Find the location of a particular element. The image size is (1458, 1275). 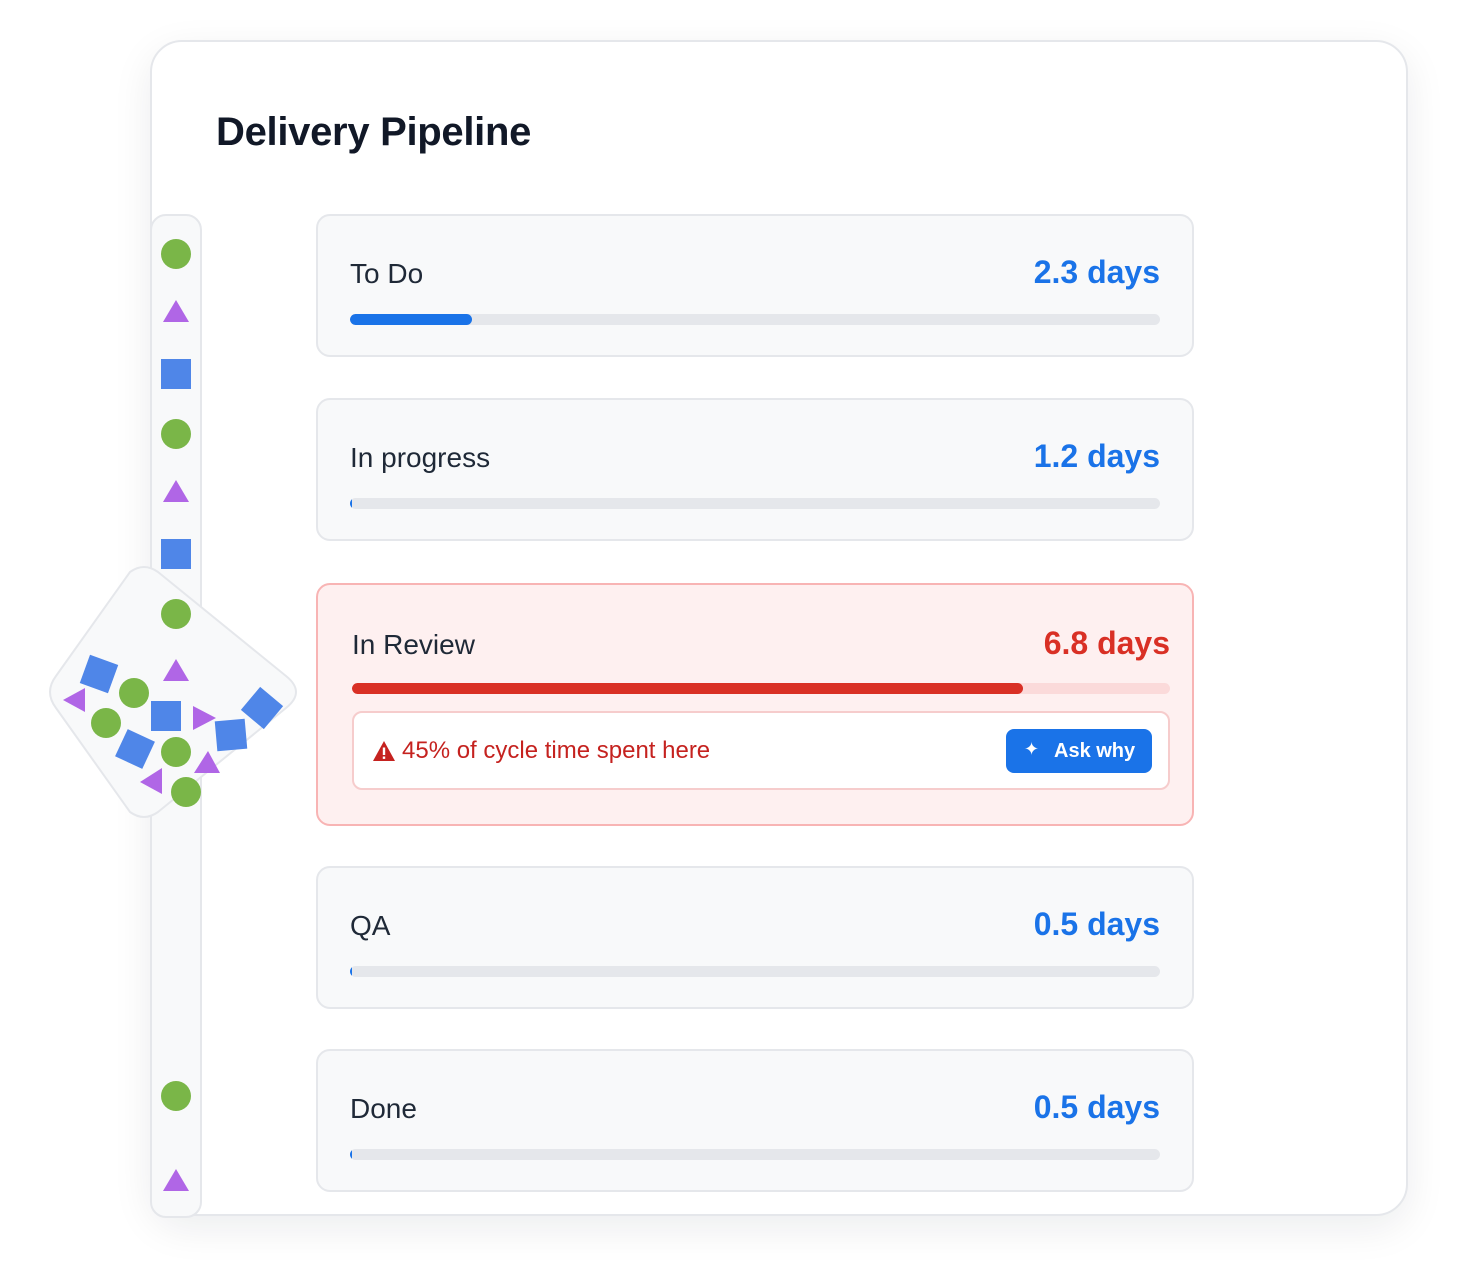

stage-duration: 1.2 days is located at coordinates (1096, 456).